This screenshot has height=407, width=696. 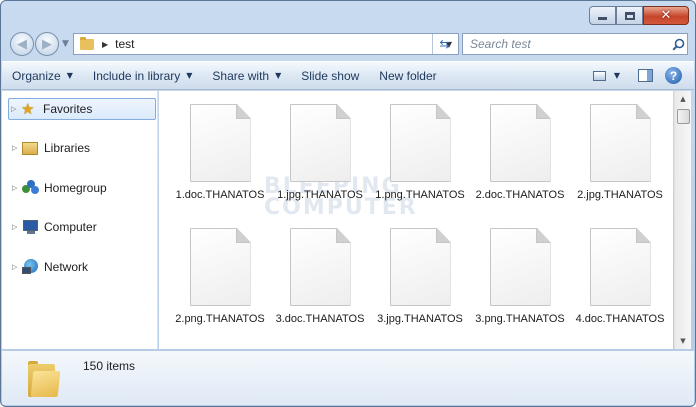 I want to click on forward-arrow-icon: ▶, so click(x=47, y=44).